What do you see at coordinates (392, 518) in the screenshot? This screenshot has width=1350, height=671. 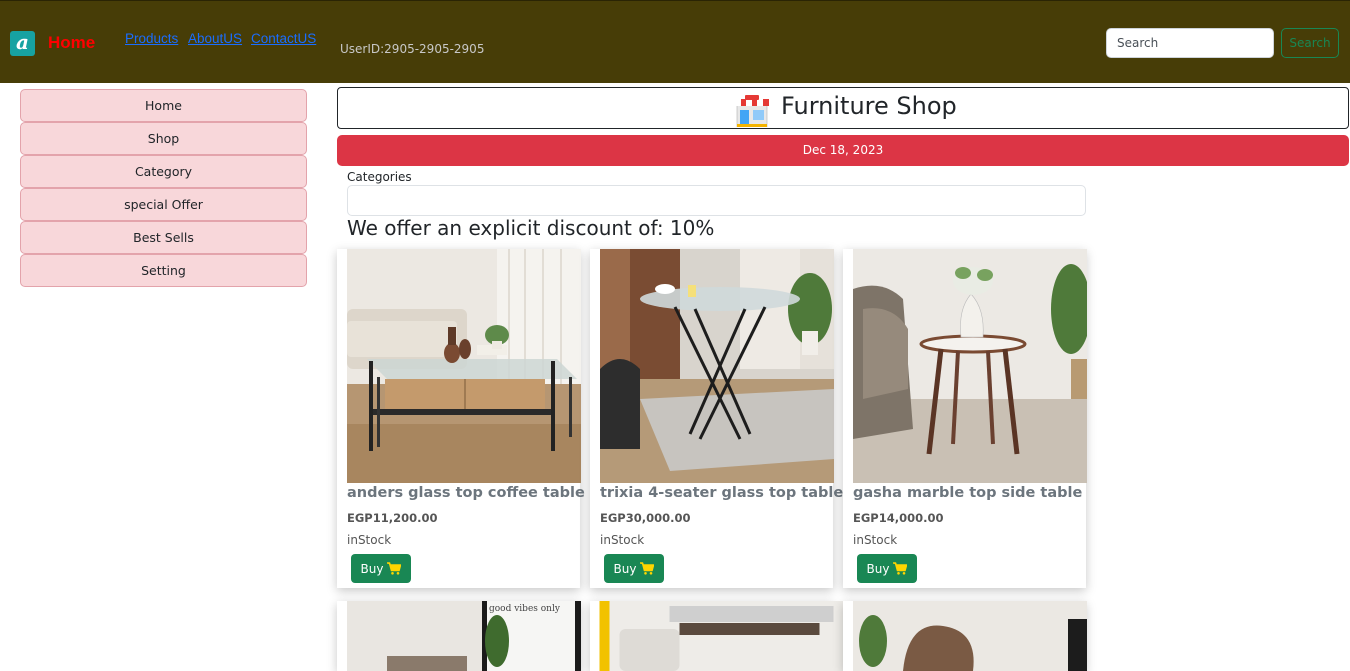 I see `product-price: EGP11,200.00` at bounding box center [392, 518].